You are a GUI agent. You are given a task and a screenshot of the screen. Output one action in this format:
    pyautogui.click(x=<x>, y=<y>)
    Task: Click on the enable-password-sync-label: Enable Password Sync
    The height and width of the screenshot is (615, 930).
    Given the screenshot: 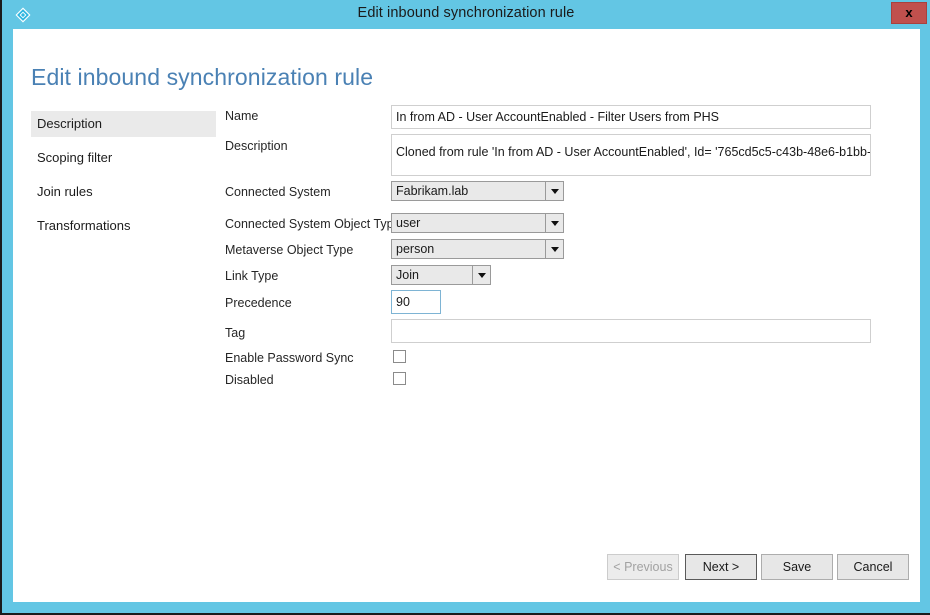 What is the action you would take?
    pyautogui.click(x=289, y=358)
    